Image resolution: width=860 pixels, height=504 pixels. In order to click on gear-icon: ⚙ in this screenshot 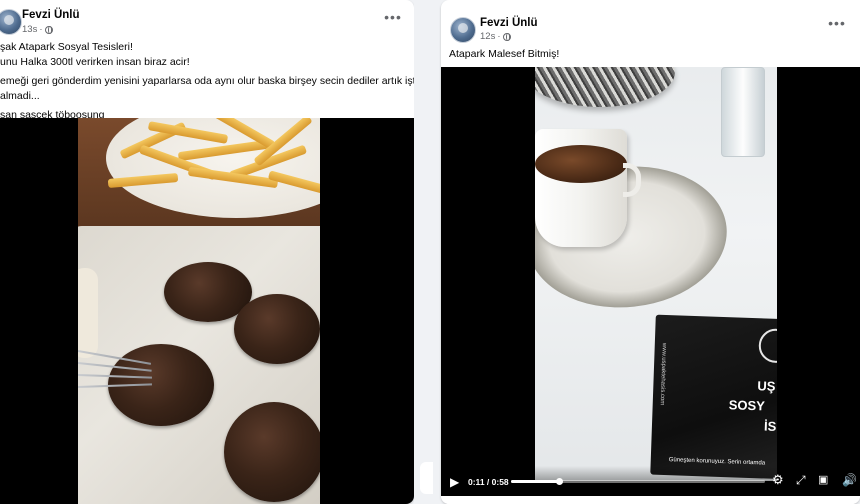, I will do `click(778, 479)`.